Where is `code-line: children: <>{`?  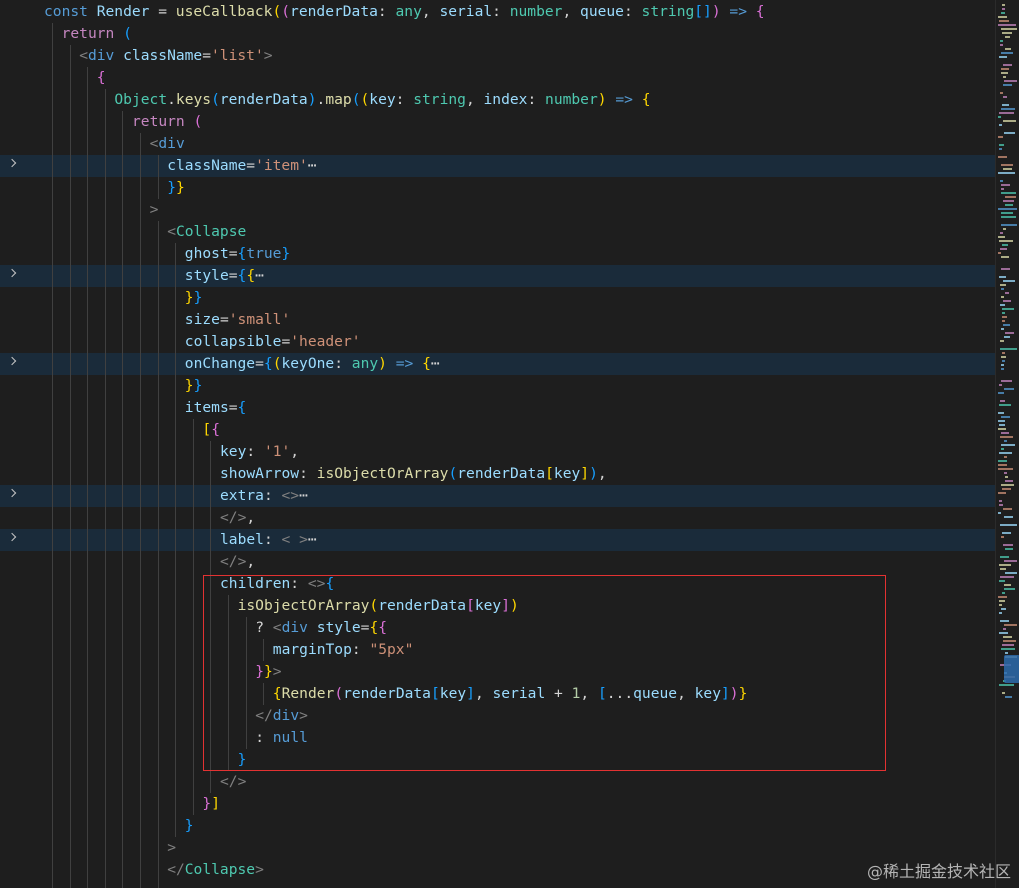 code-line: children: <>{ is located at coordinates (497, 584).